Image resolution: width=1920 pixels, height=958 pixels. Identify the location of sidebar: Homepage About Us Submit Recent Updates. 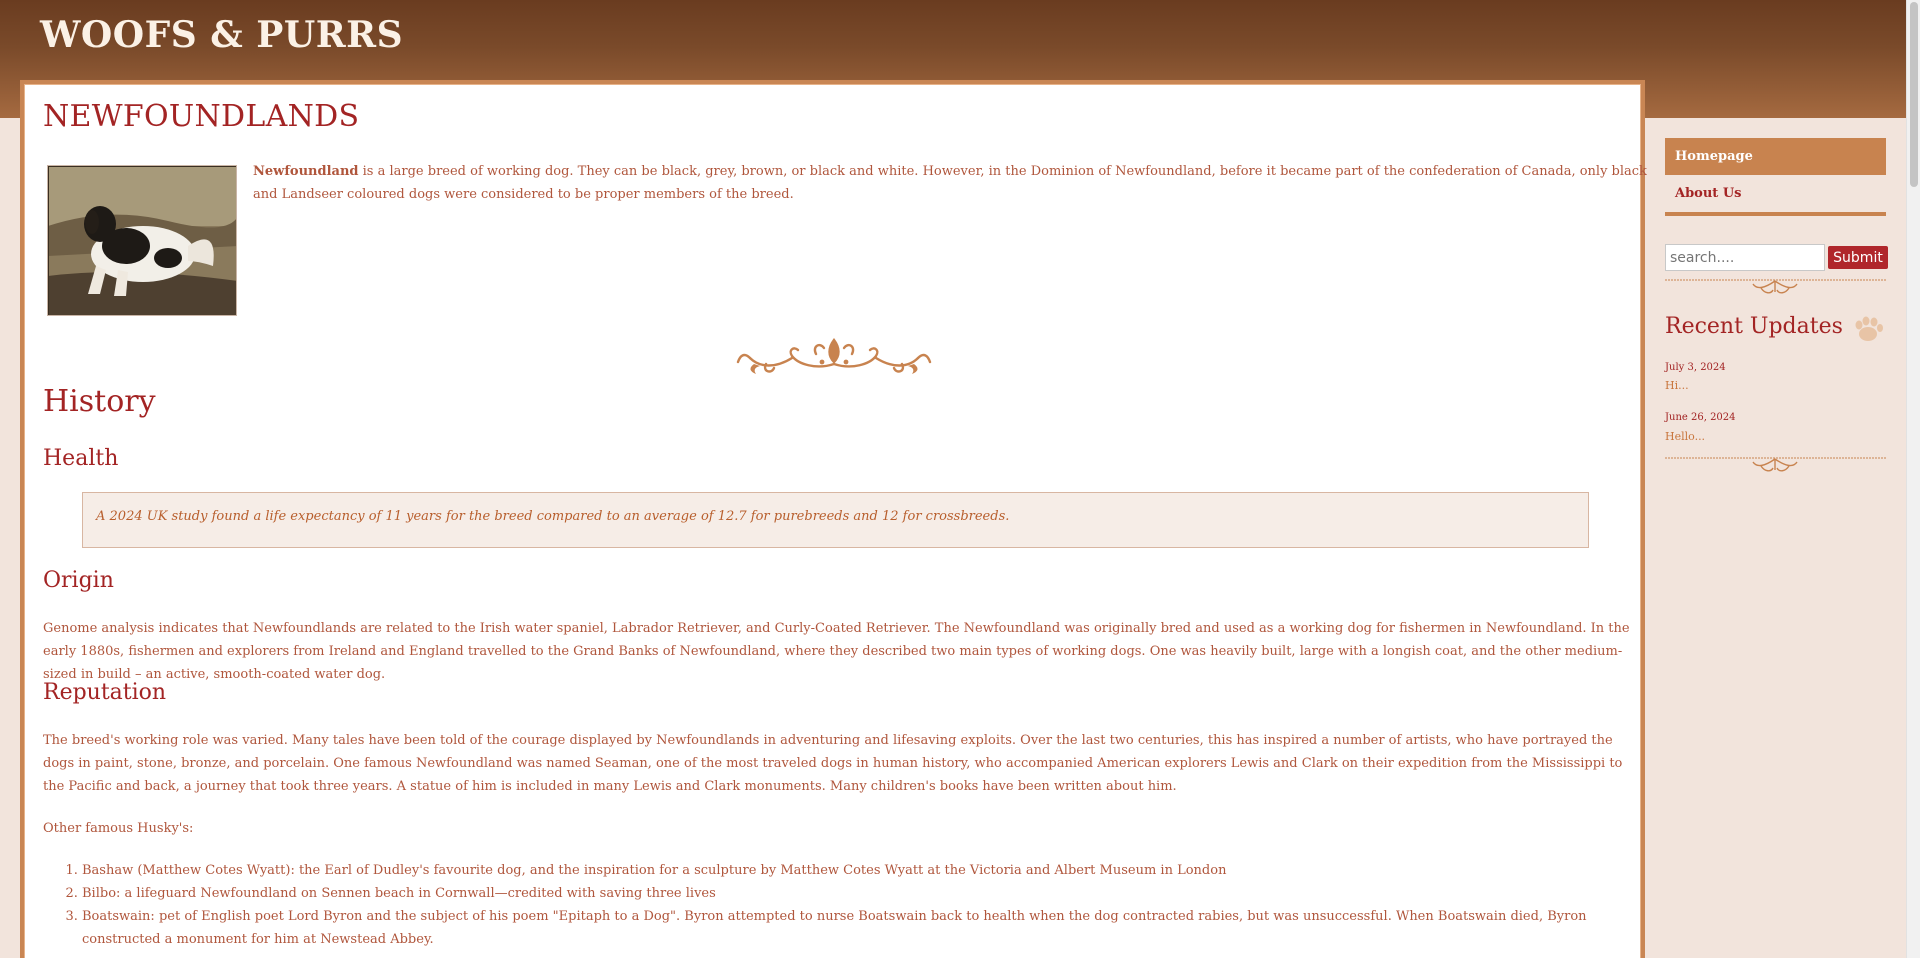
(1776, 305).